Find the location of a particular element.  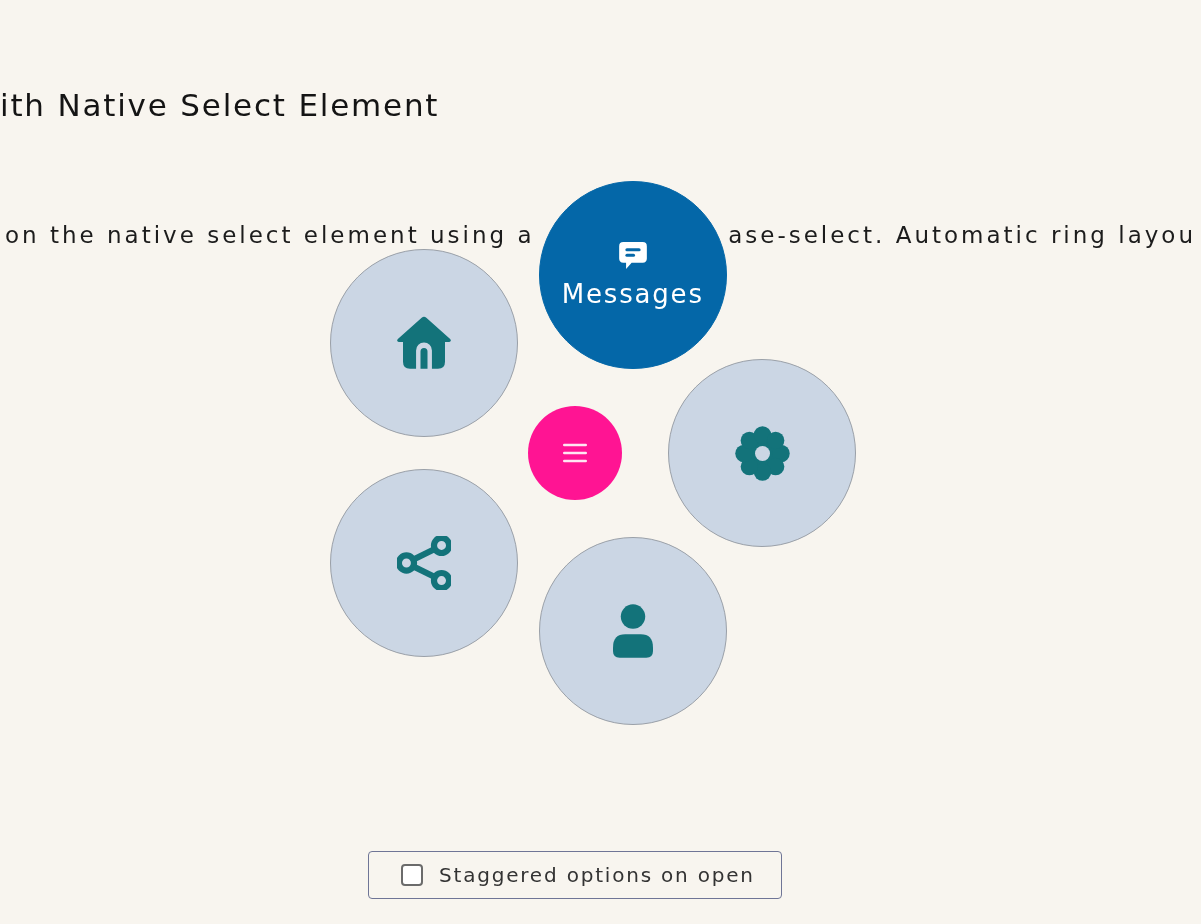

stagger-toggle: Staggered options on open is located at coordinates (575, 875).